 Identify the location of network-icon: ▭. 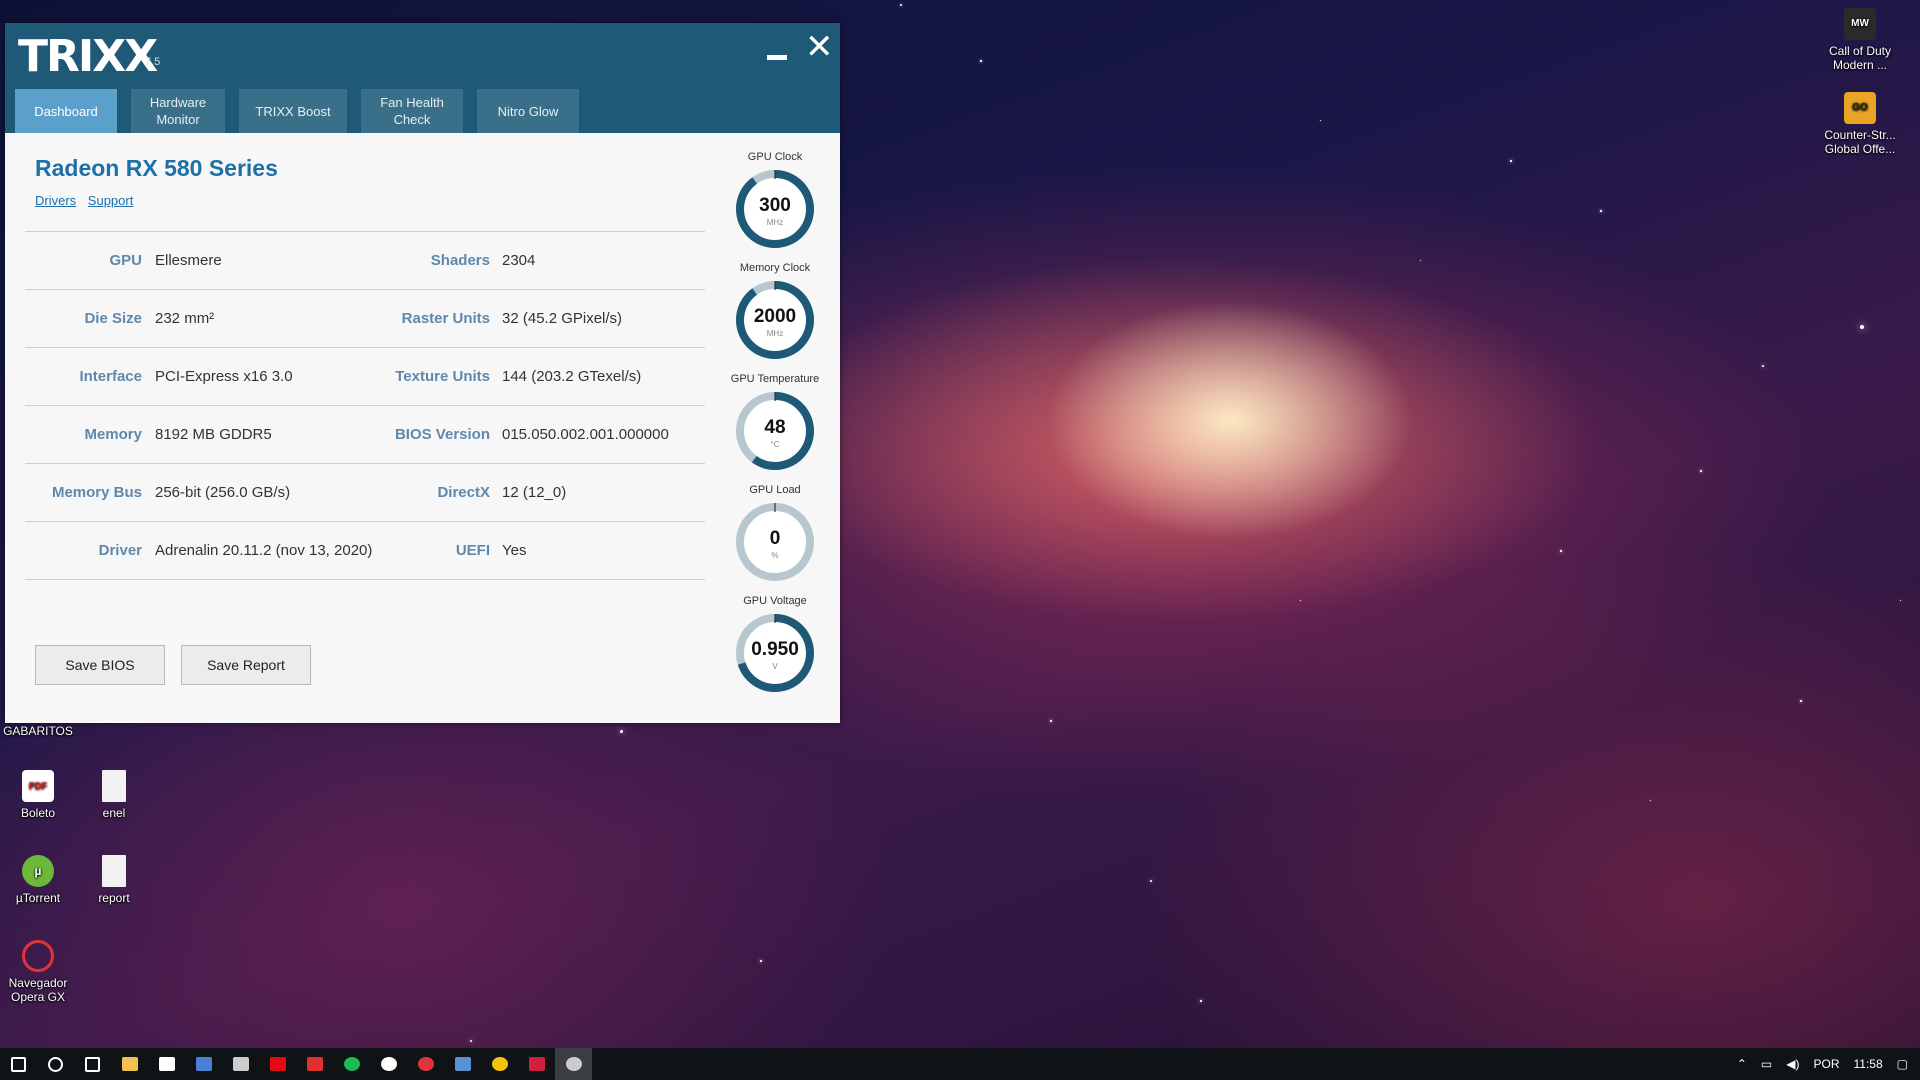
(1766, 1064).